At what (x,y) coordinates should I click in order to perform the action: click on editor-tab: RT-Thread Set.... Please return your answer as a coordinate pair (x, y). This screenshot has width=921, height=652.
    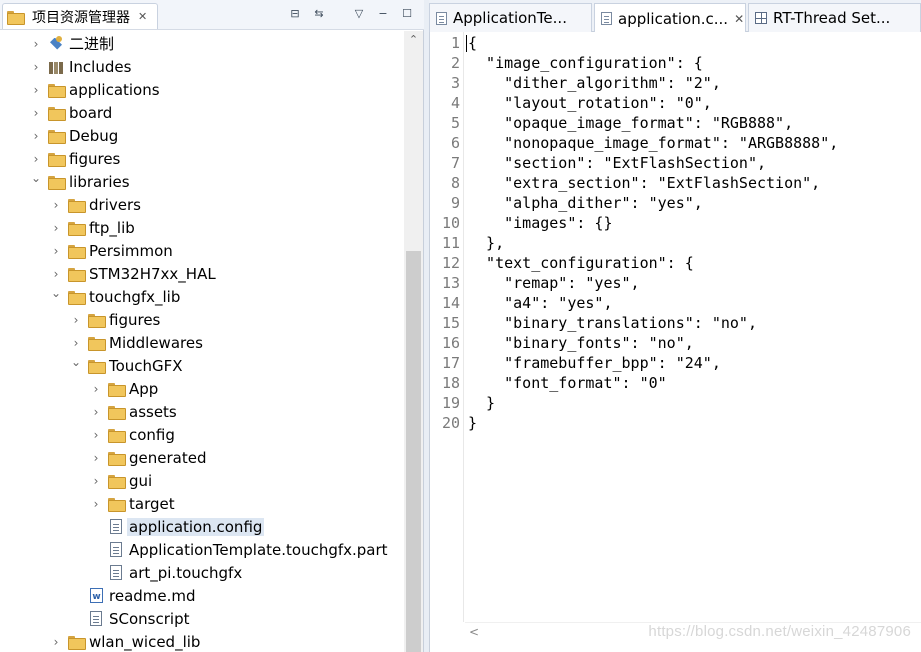
    Looking at the image, I should click on (834, 17).